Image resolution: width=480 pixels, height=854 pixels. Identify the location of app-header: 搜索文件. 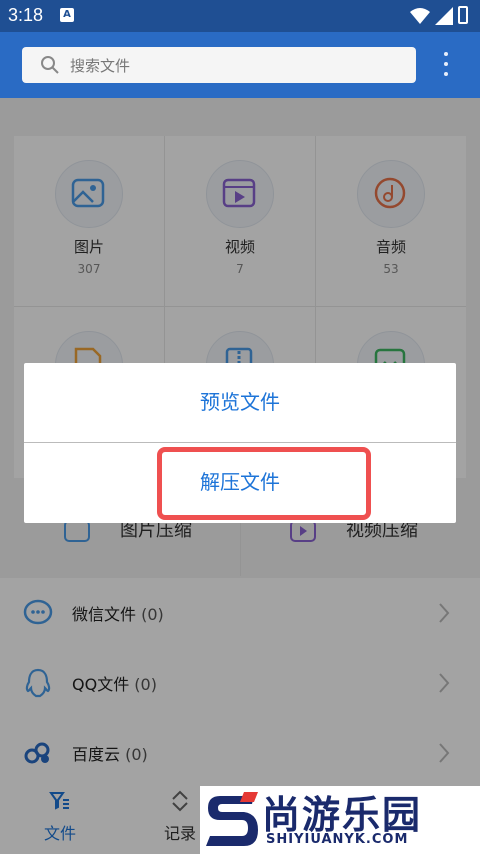
(240, 65).